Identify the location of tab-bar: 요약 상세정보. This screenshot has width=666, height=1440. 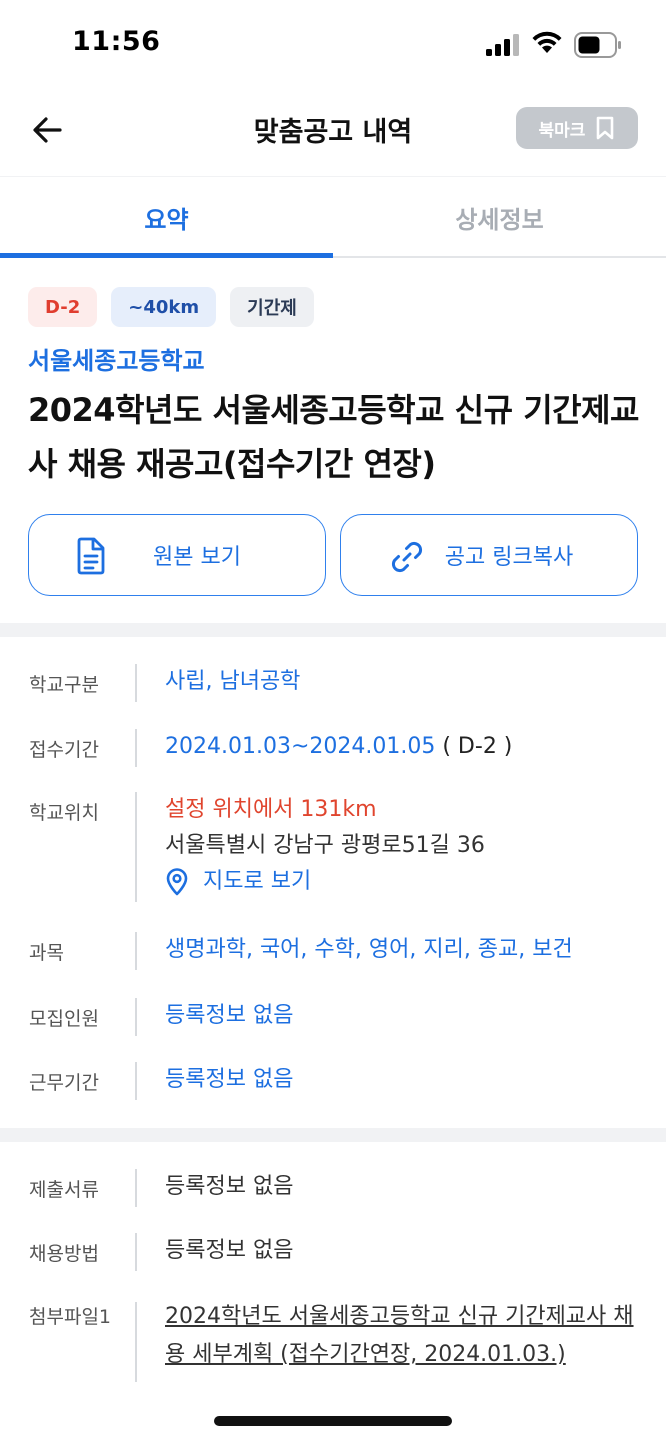
(333, 217).